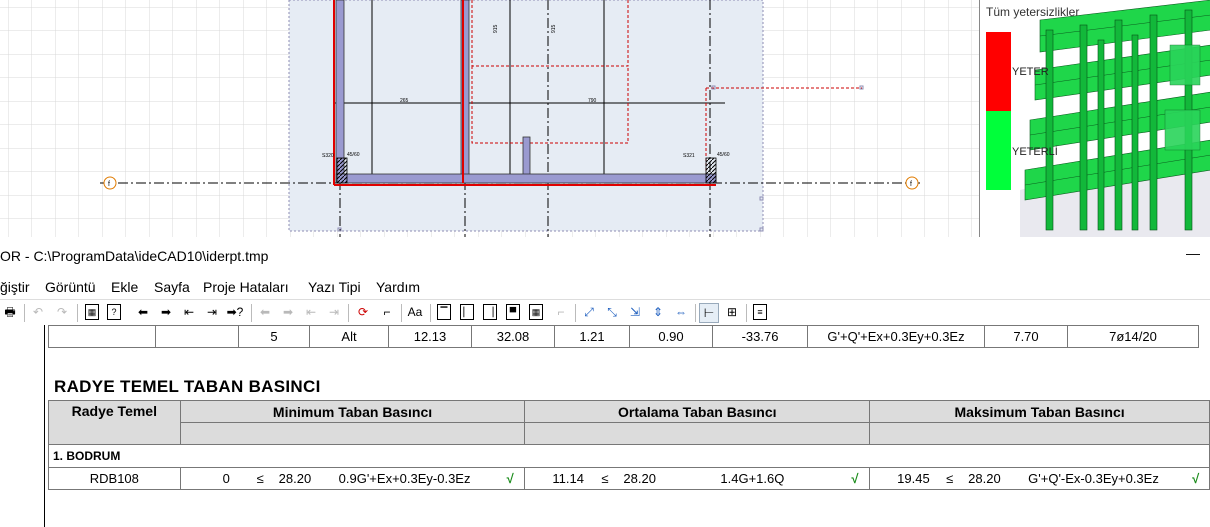 The image size is (1210, 527). I want to click on legend-insufficient-swatch, so click(998, 71).